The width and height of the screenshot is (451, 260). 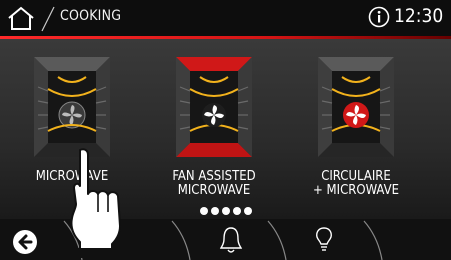 I want to click on fan-oven-icon, so click(x=214, y=107).